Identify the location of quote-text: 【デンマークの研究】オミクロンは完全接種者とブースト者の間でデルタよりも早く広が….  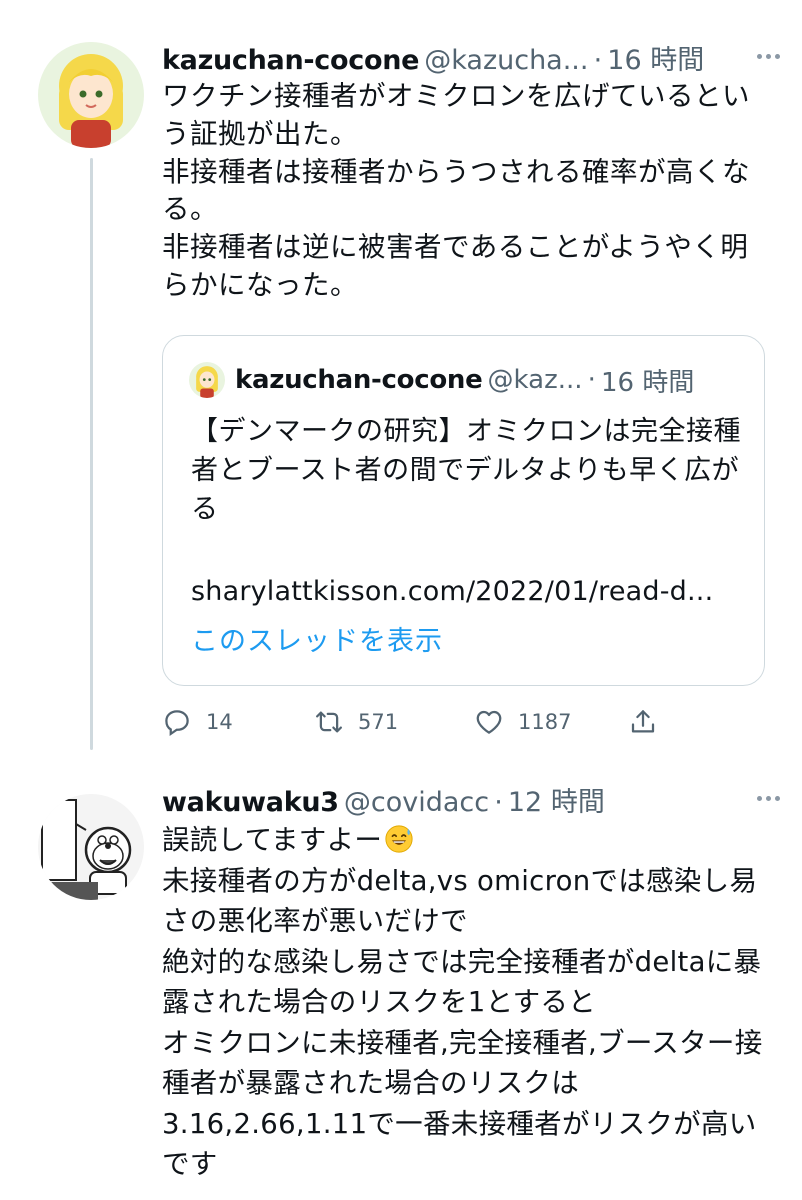
(466, 470).